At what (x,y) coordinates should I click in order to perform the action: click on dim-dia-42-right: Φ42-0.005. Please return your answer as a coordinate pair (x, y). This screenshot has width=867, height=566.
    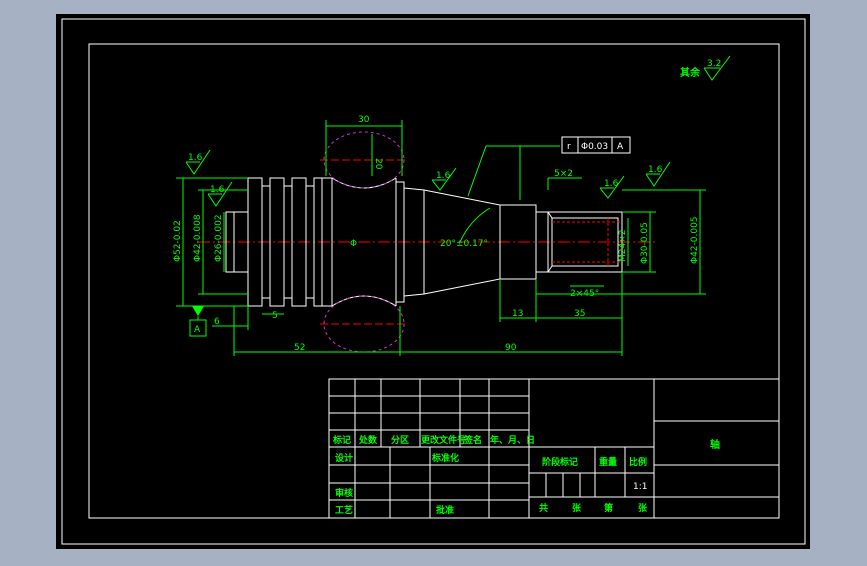
    Looking at the image, I should click on (695, 240).